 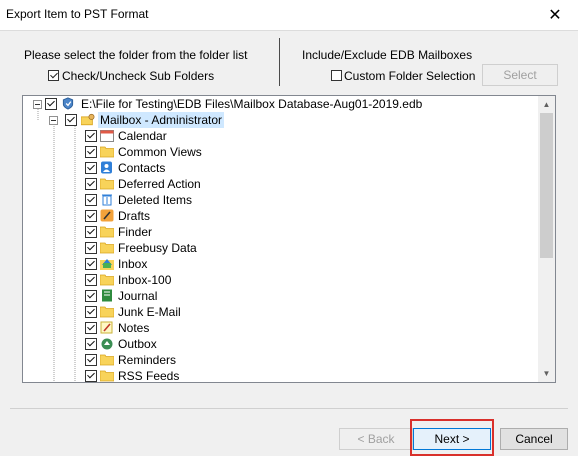 I want to click on database-icon, so click(x=68, y=103).